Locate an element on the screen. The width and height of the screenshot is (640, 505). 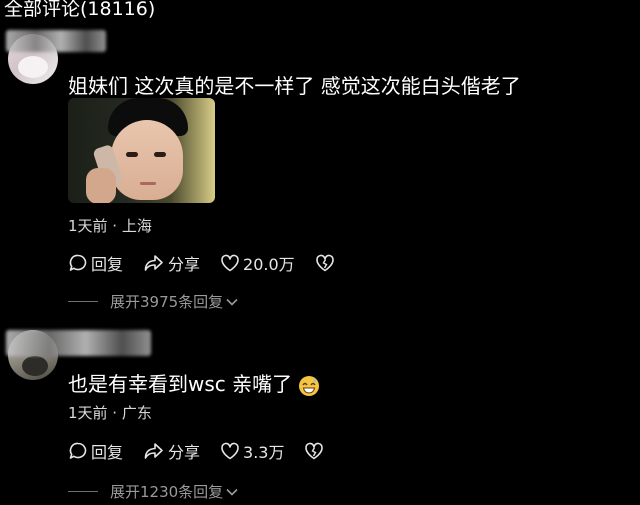
comment-text-content: 也是有幸看到wsc 亲嘴了 is located at coordinates (180, 384).